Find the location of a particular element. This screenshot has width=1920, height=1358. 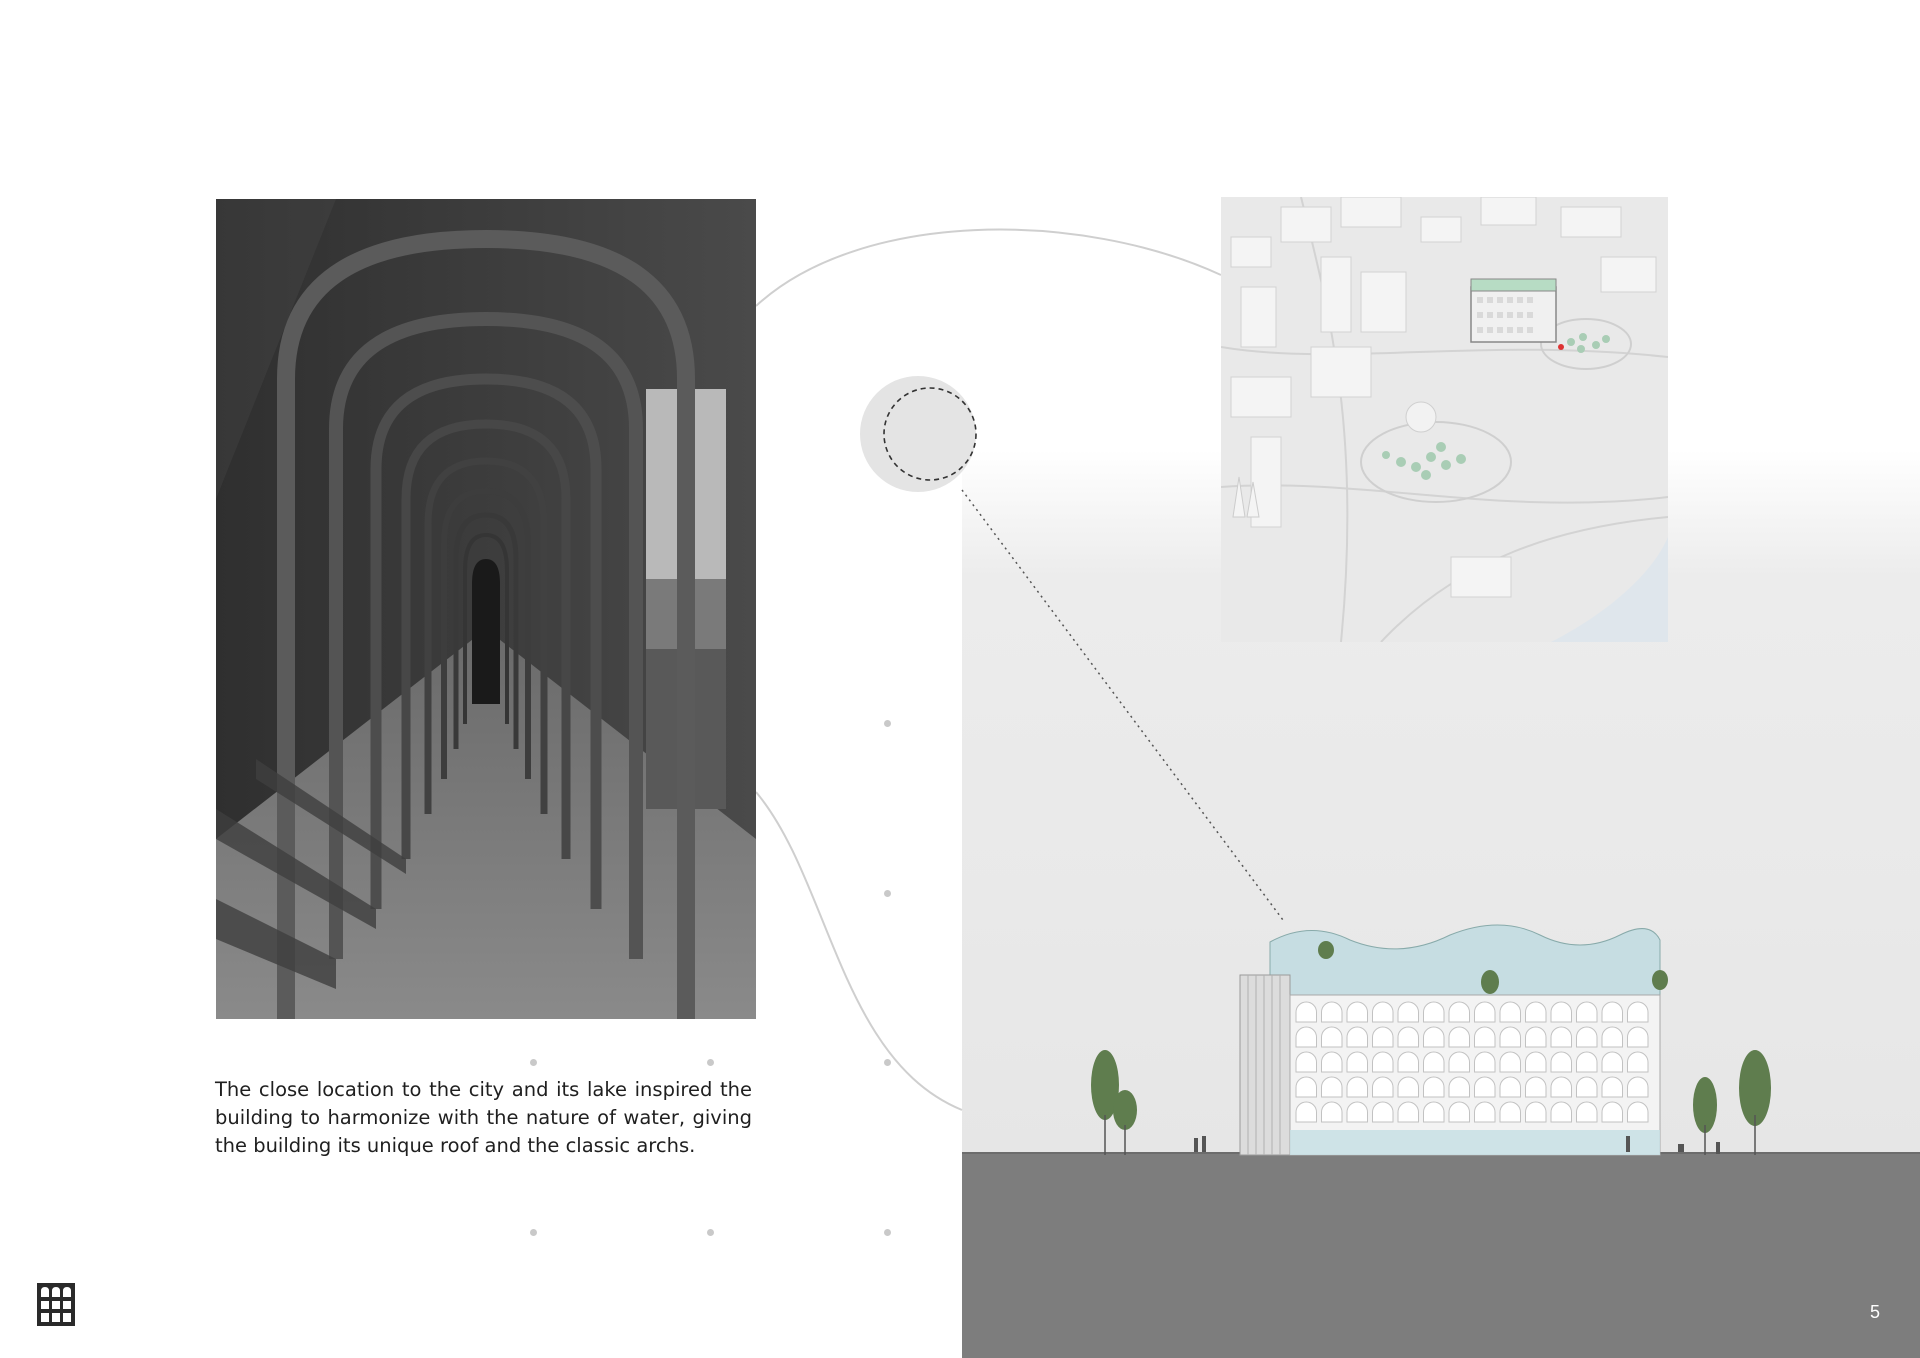

building-elevation is located at coordinates (1431, 1040).